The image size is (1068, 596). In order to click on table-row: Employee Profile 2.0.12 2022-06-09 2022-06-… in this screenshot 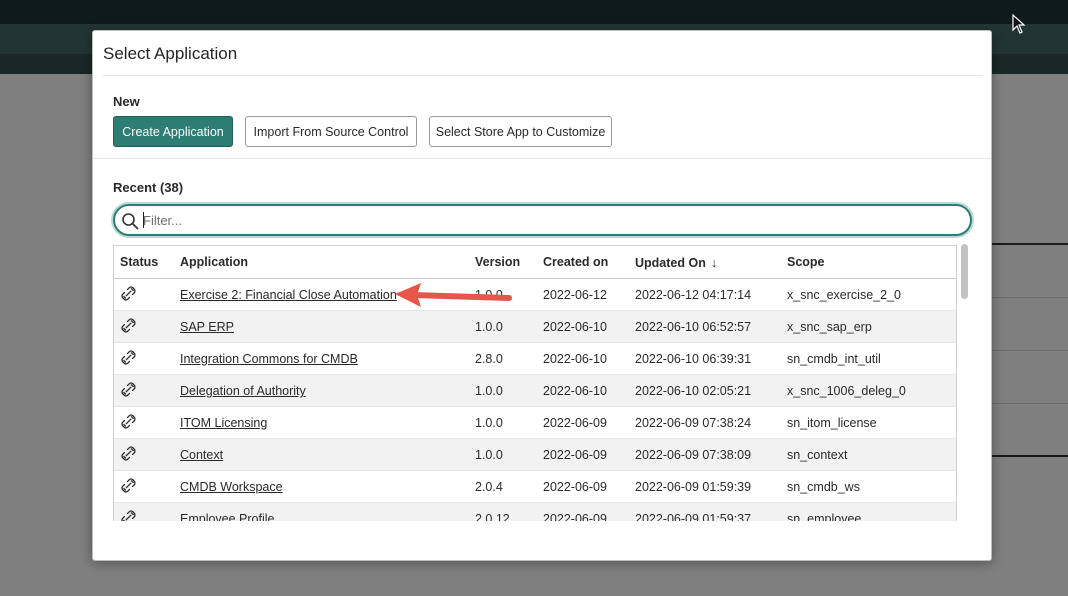, I will do `click(535, 512)`.